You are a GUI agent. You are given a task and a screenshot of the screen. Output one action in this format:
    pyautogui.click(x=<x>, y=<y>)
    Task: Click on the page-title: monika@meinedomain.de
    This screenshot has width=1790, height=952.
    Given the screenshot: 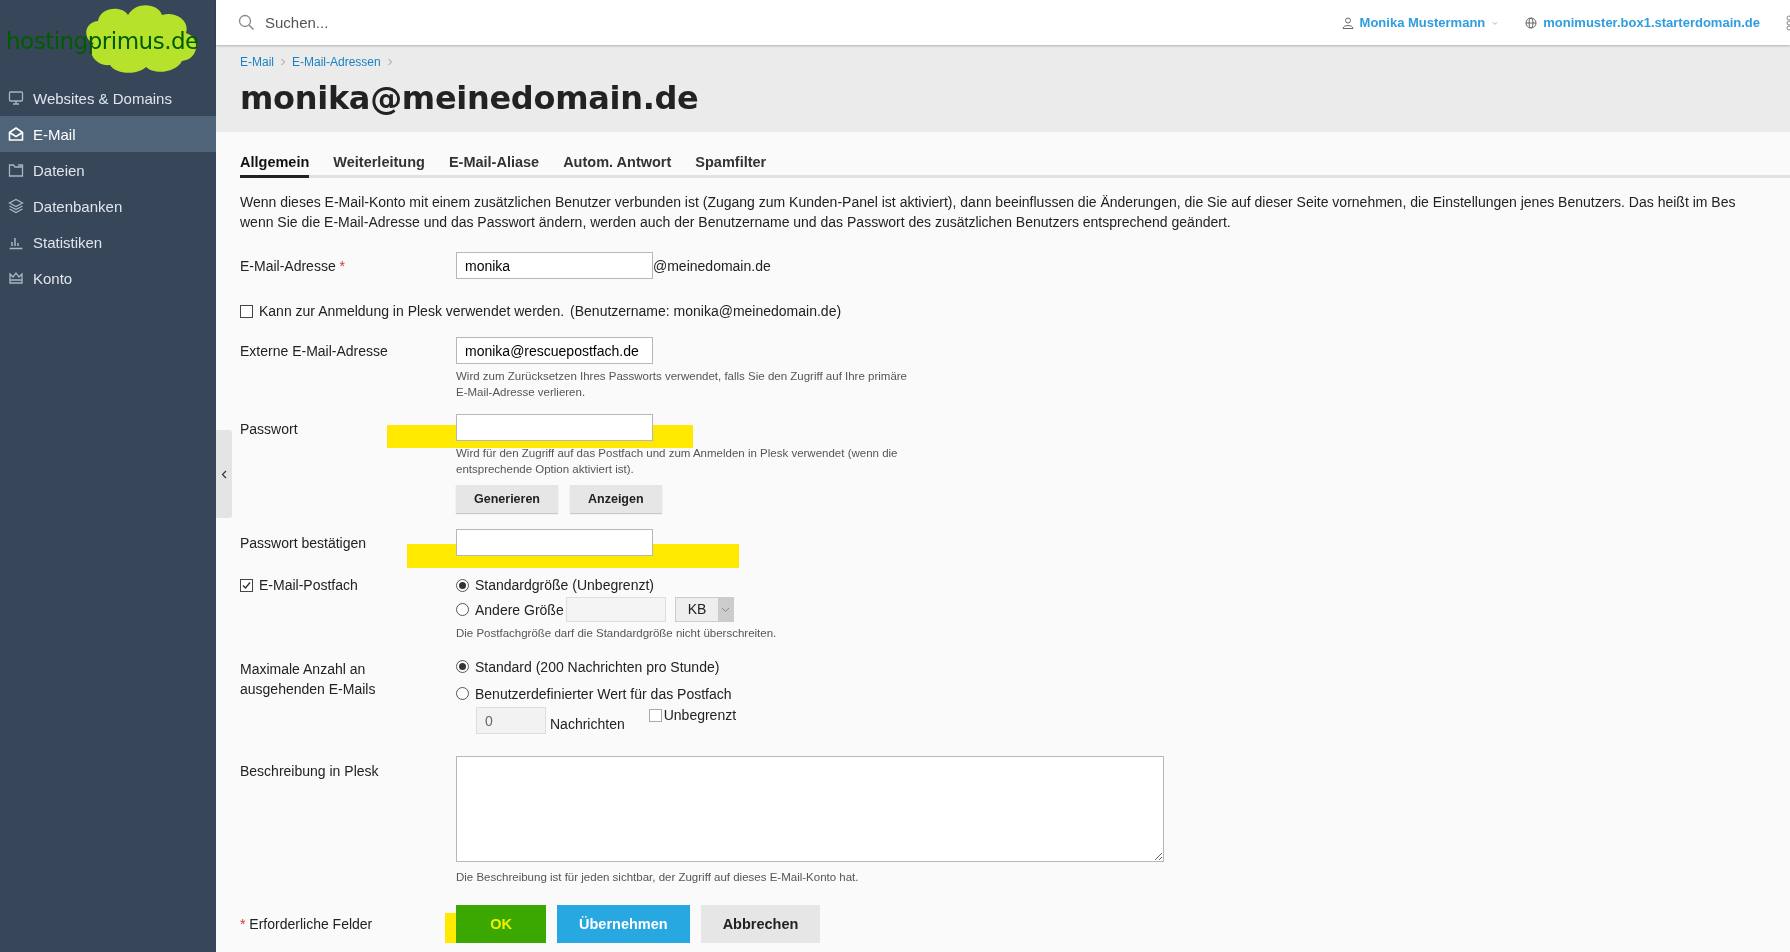 What is the action you would take?
    pyautogui.click(x=470, y=98)
    